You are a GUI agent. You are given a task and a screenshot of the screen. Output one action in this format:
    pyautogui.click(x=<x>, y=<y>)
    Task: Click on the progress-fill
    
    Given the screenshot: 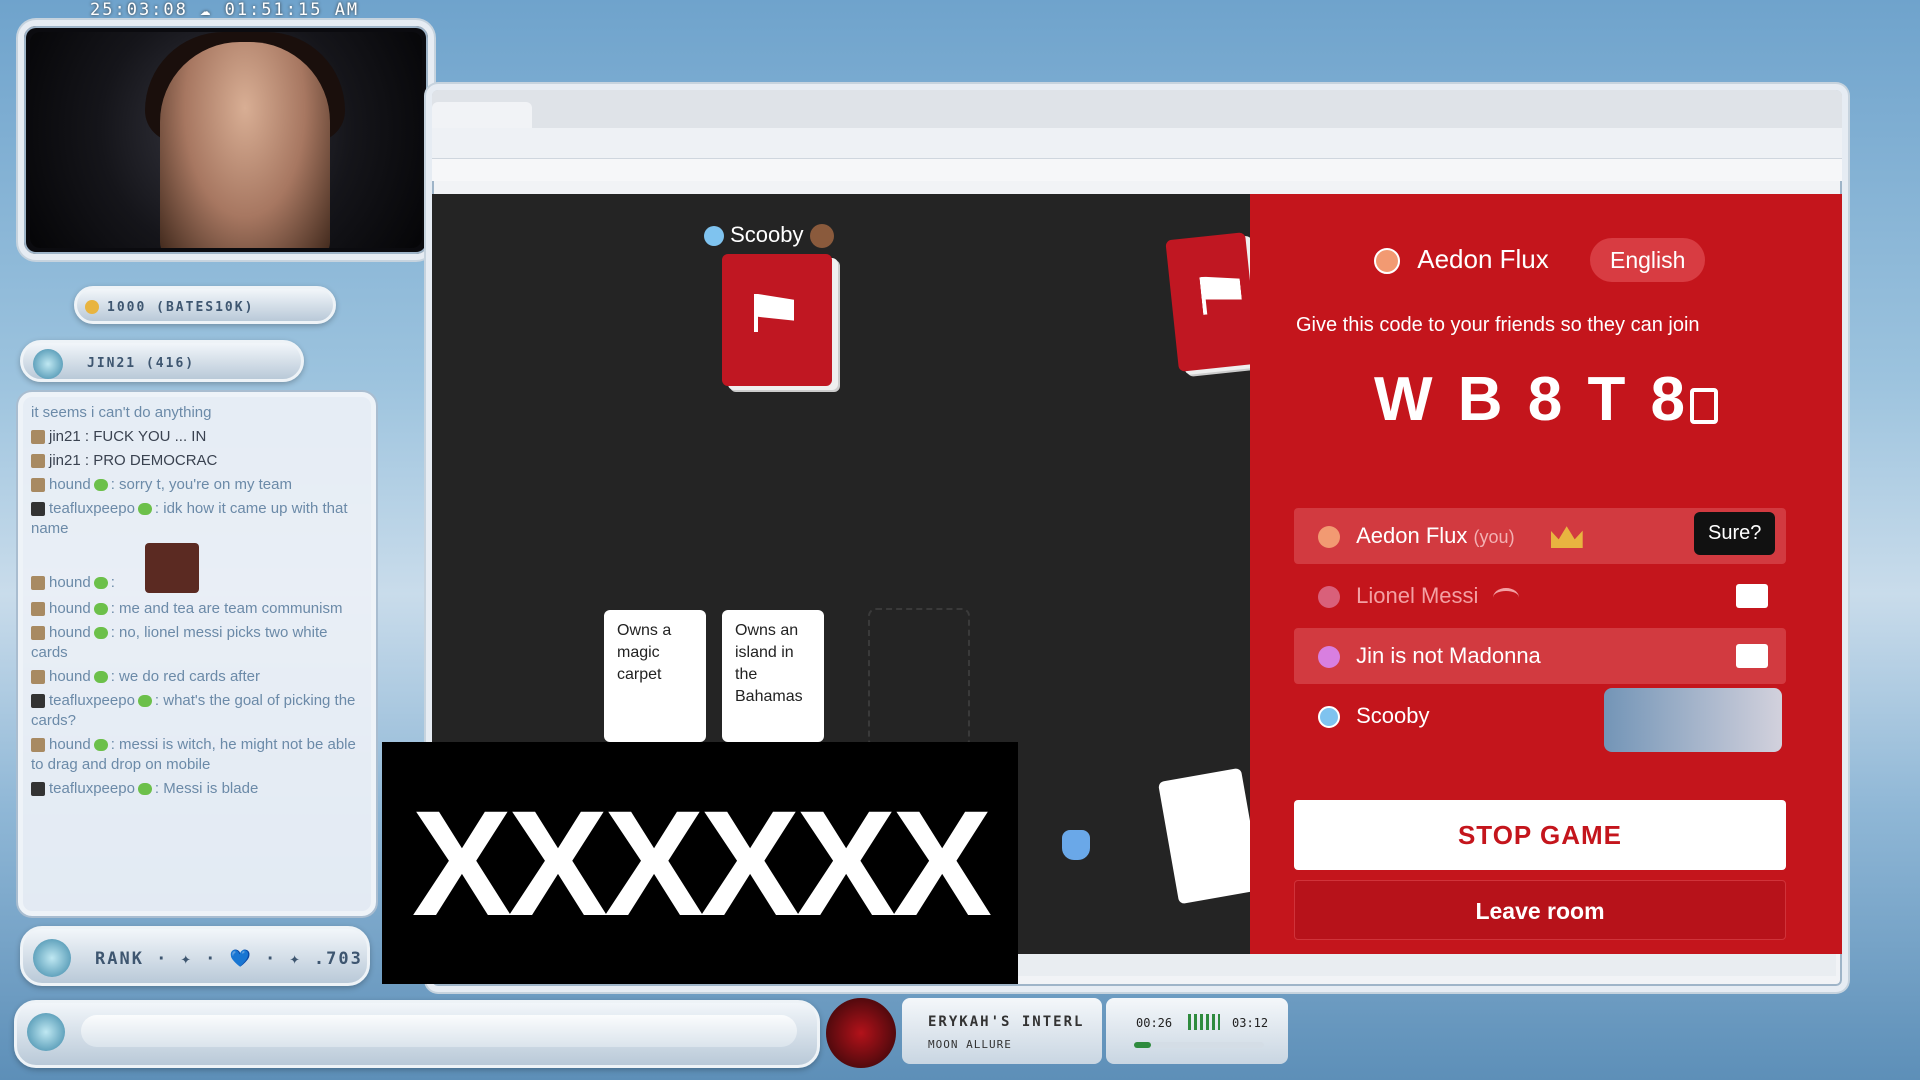 What is the action you would take?
    pyautogui.click(x=1142, y=1045)
    